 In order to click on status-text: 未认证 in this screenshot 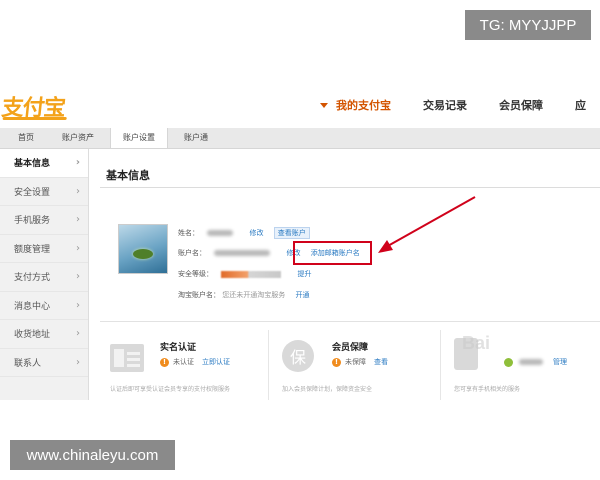, I will do `click(183, 362)`.